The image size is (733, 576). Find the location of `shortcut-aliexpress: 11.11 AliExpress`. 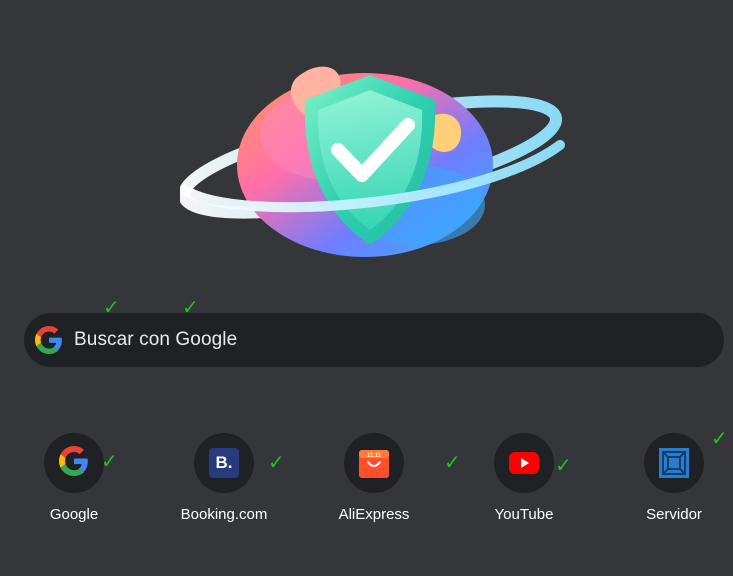

shortcut-aliexpress: 11.11 AliExpress is located at coordinates (374, 483).